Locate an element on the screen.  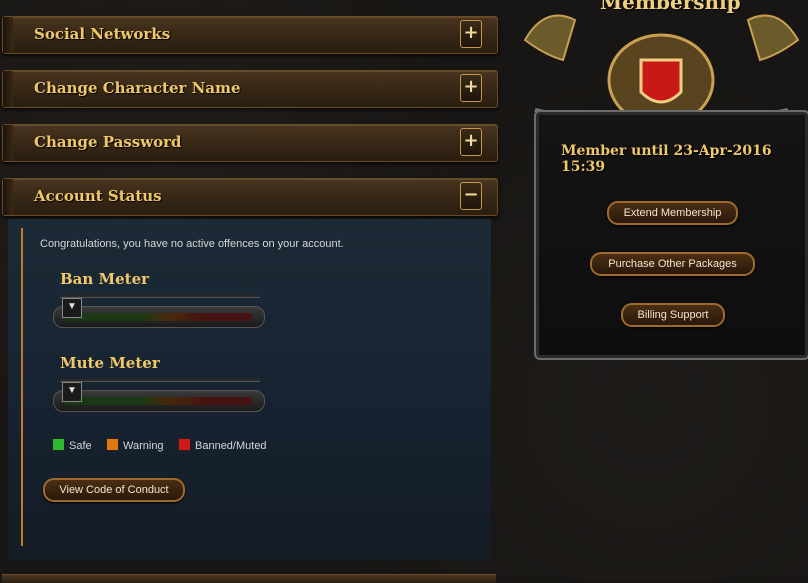
extend-membership-button: Extend Membership is located at coordinates (672, 213).